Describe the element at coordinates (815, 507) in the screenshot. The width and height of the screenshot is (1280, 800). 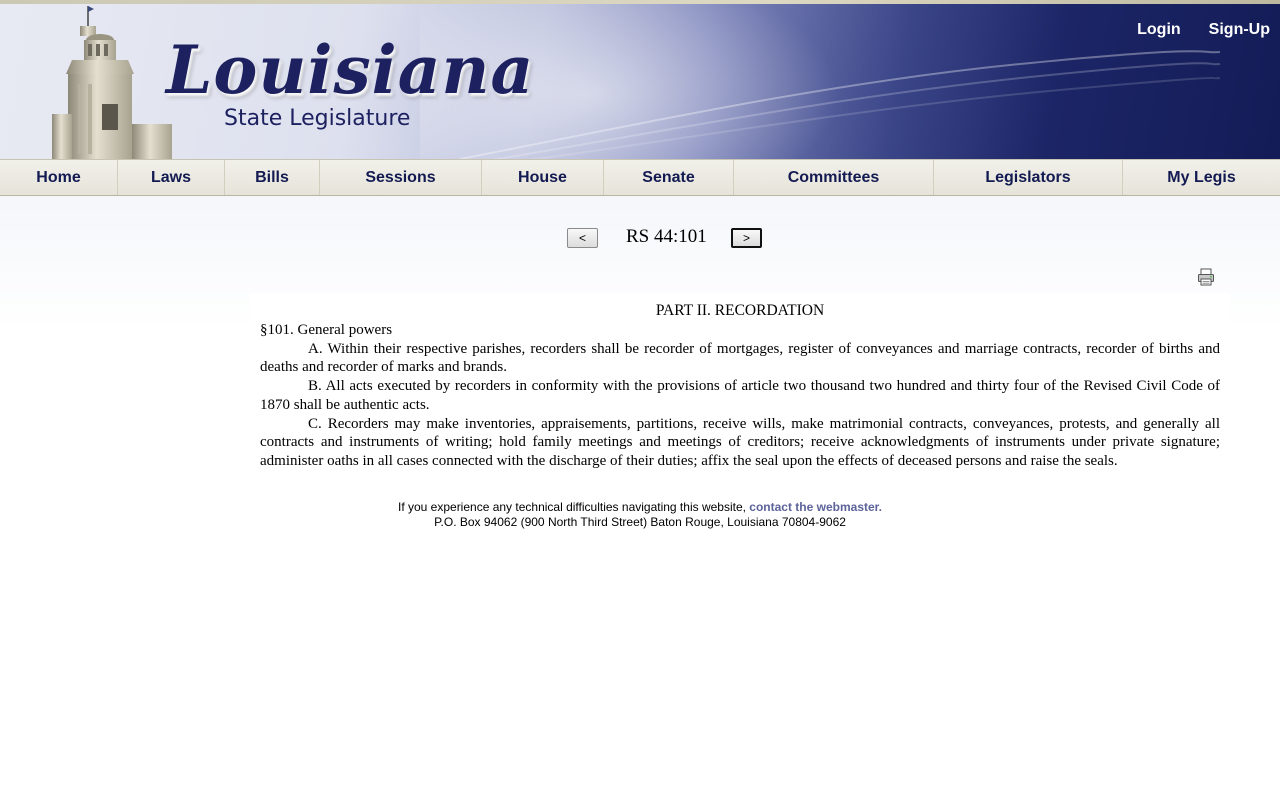
I see `contact-webmaster-link: contact the webmaster.` at that location.